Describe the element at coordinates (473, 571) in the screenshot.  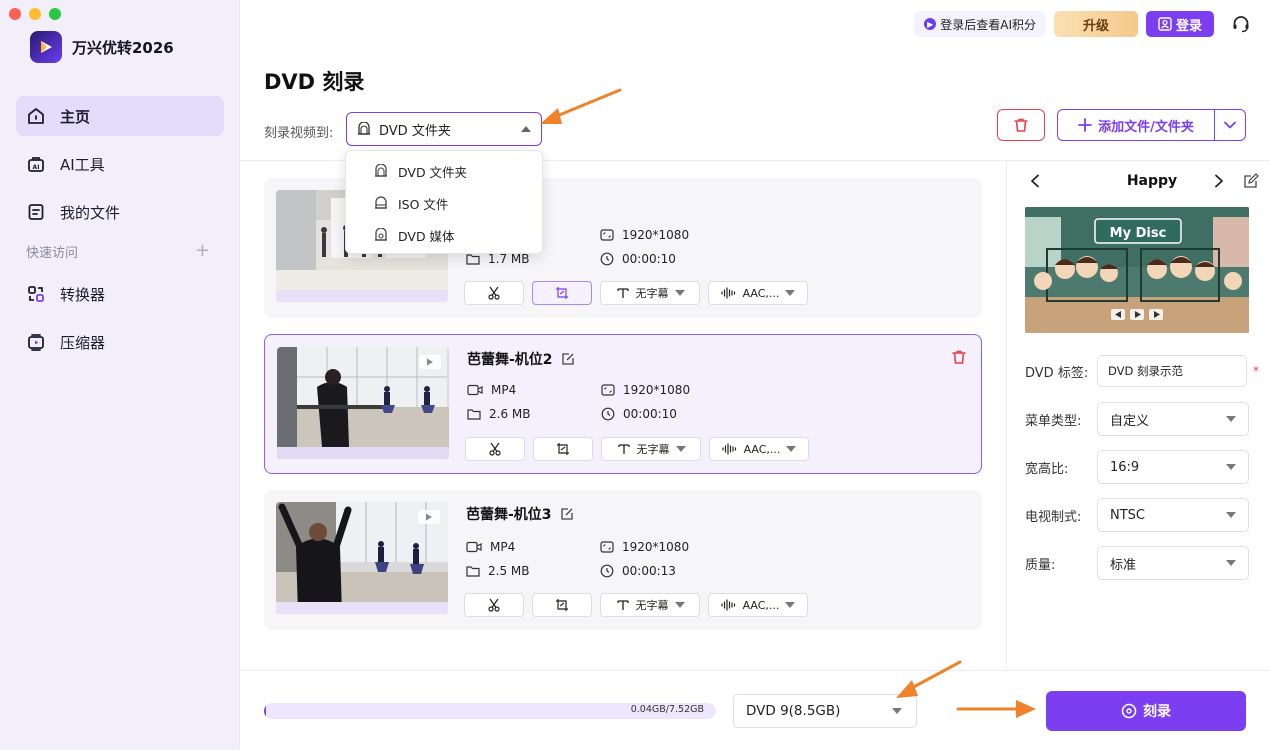
I see `folder-icon` at that location.